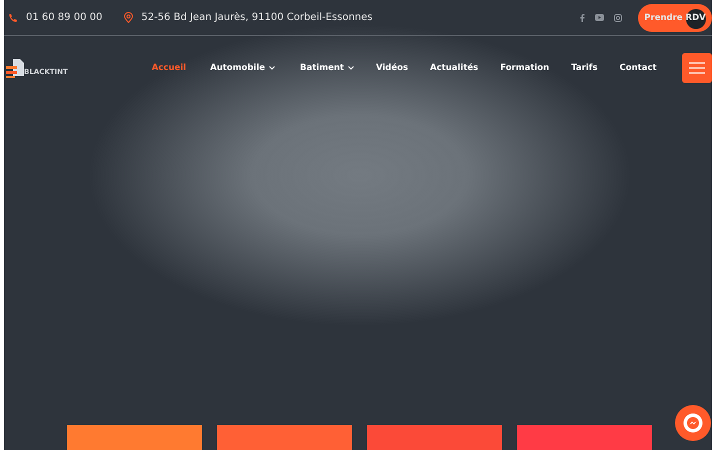 The width and height of the screenshot is (720, 450). Describe the element at coordinates (13, 17) in the screenshot. I see `phone-icon` at that location.